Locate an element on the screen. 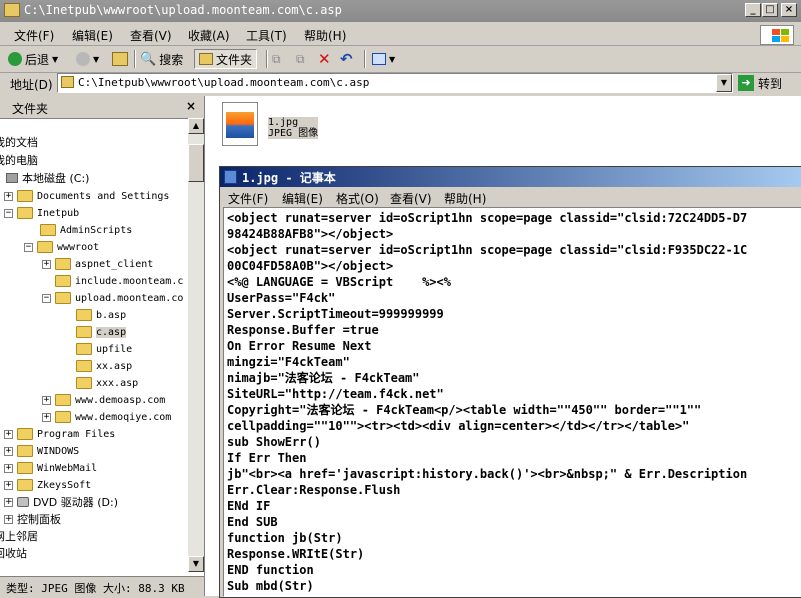 The width and height of the screenshot is (801, 598). menu-view: 查看(V) is located at coordinates (151, 35).